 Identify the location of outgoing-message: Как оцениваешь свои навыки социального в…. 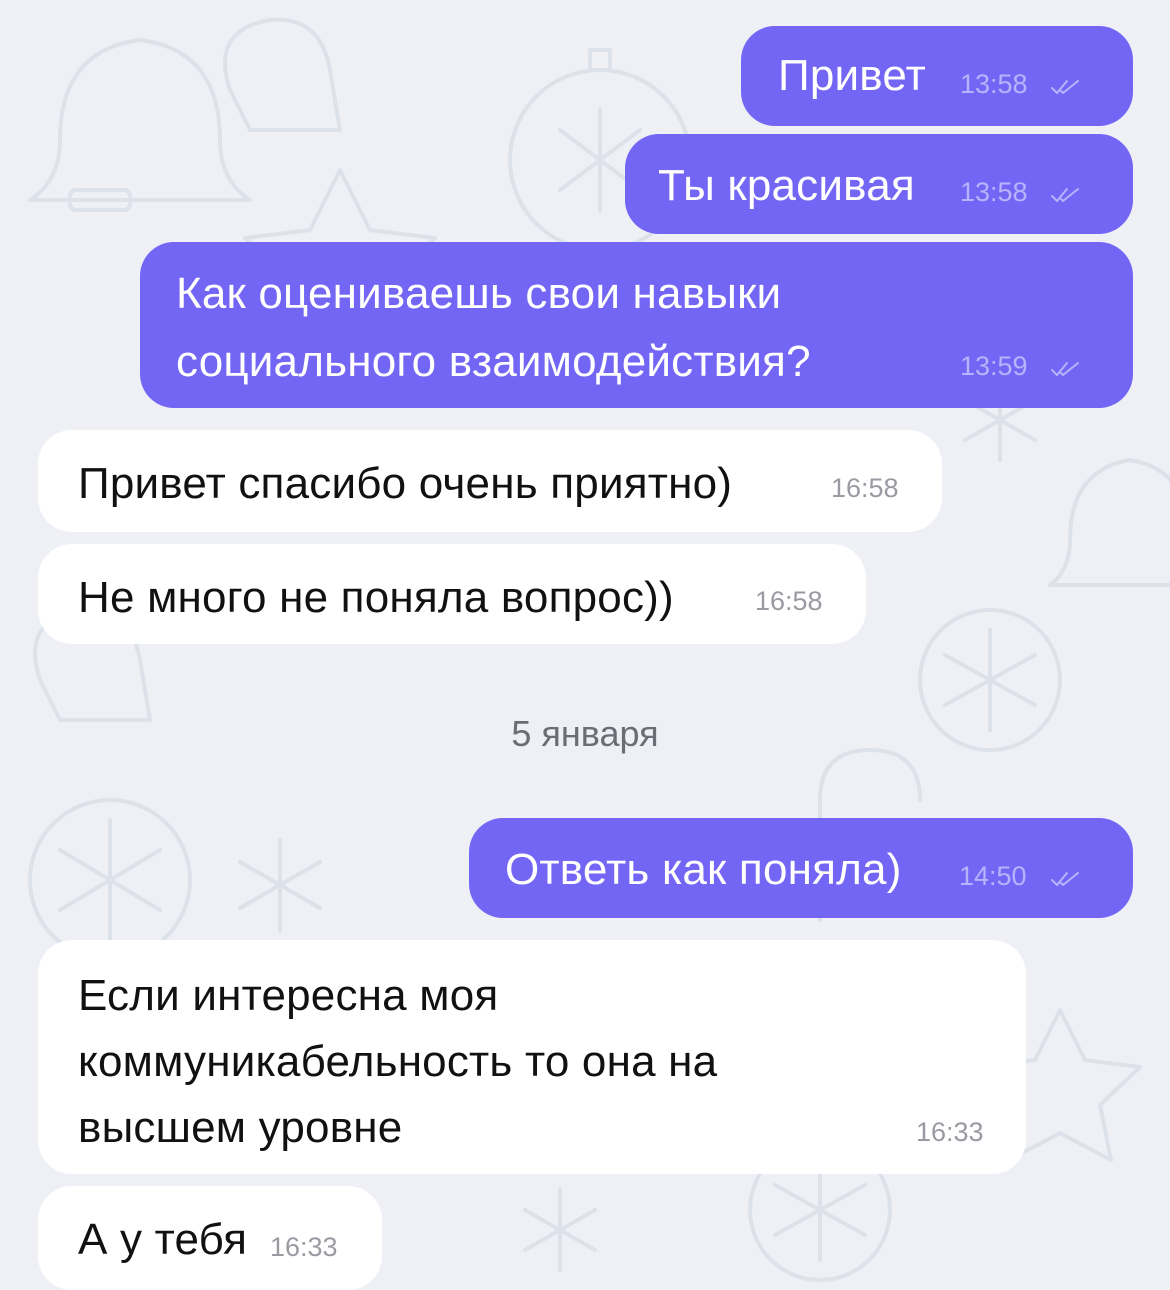
(636, 325).